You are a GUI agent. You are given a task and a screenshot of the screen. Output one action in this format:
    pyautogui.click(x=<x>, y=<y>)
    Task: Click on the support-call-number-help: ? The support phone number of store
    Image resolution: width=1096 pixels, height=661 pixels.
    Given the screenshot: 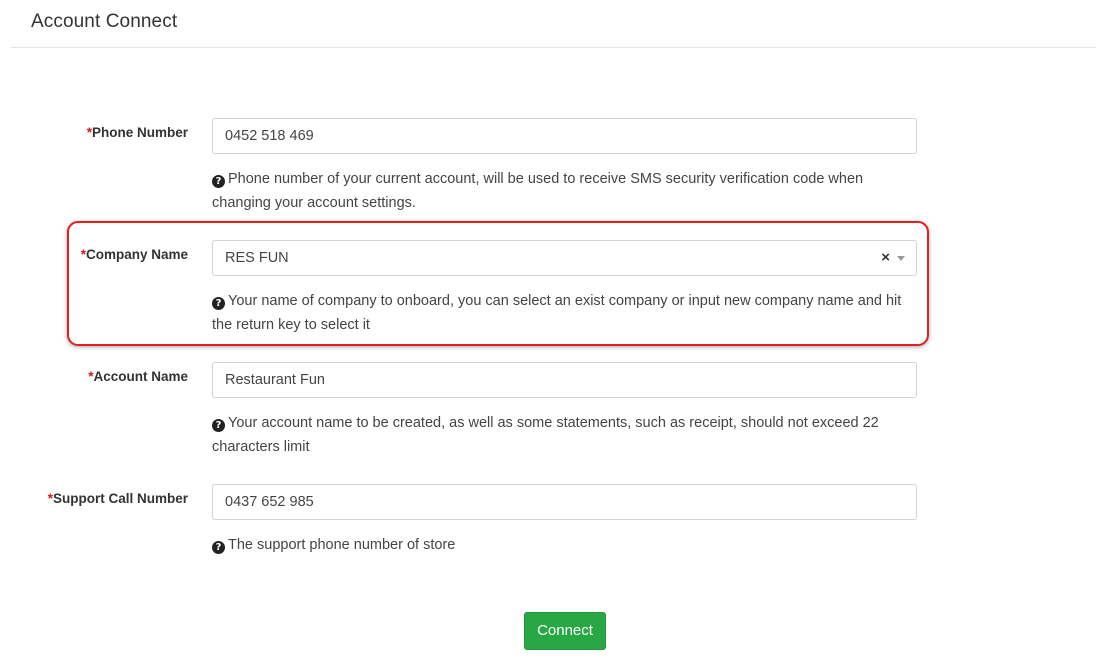 What is the action you would take?
    pyautogui.click(x=564, y=545)
    